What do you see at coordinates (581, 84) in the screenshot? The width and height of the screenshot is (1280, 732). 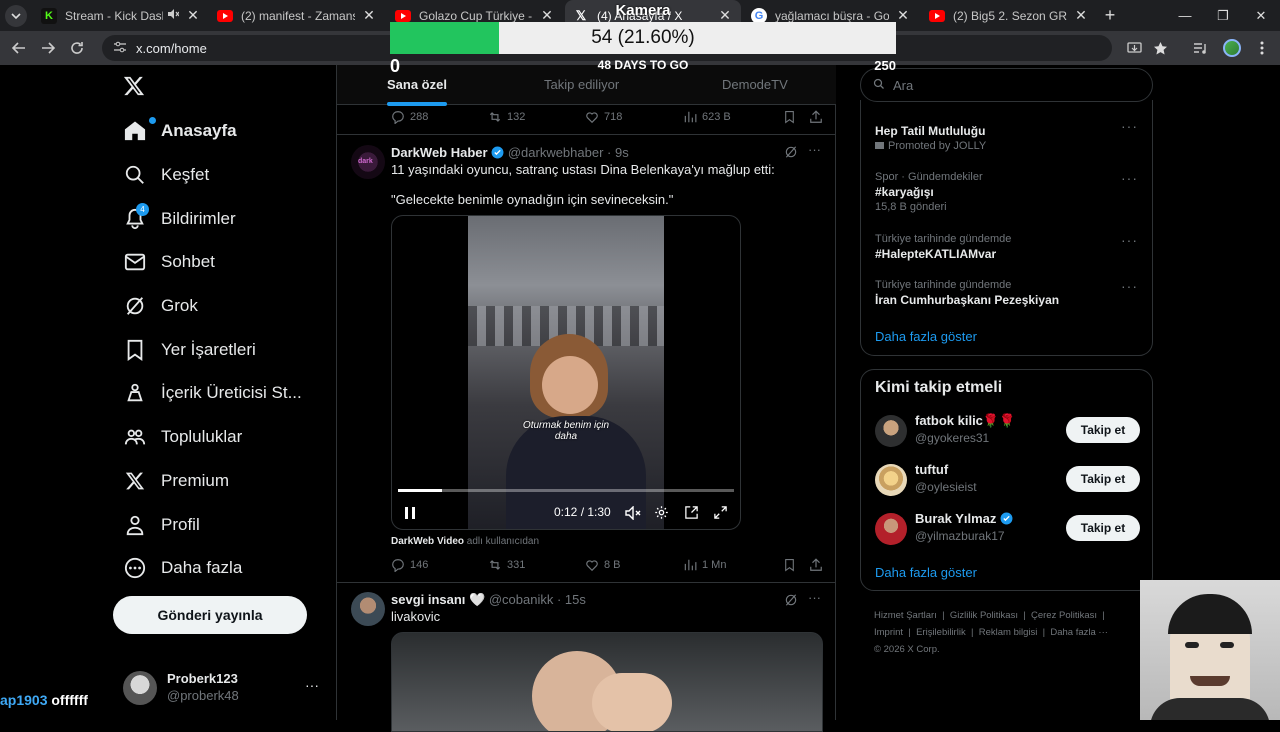 I see `tab-following: Takip ediliyor` at bounding box center [581, 84].